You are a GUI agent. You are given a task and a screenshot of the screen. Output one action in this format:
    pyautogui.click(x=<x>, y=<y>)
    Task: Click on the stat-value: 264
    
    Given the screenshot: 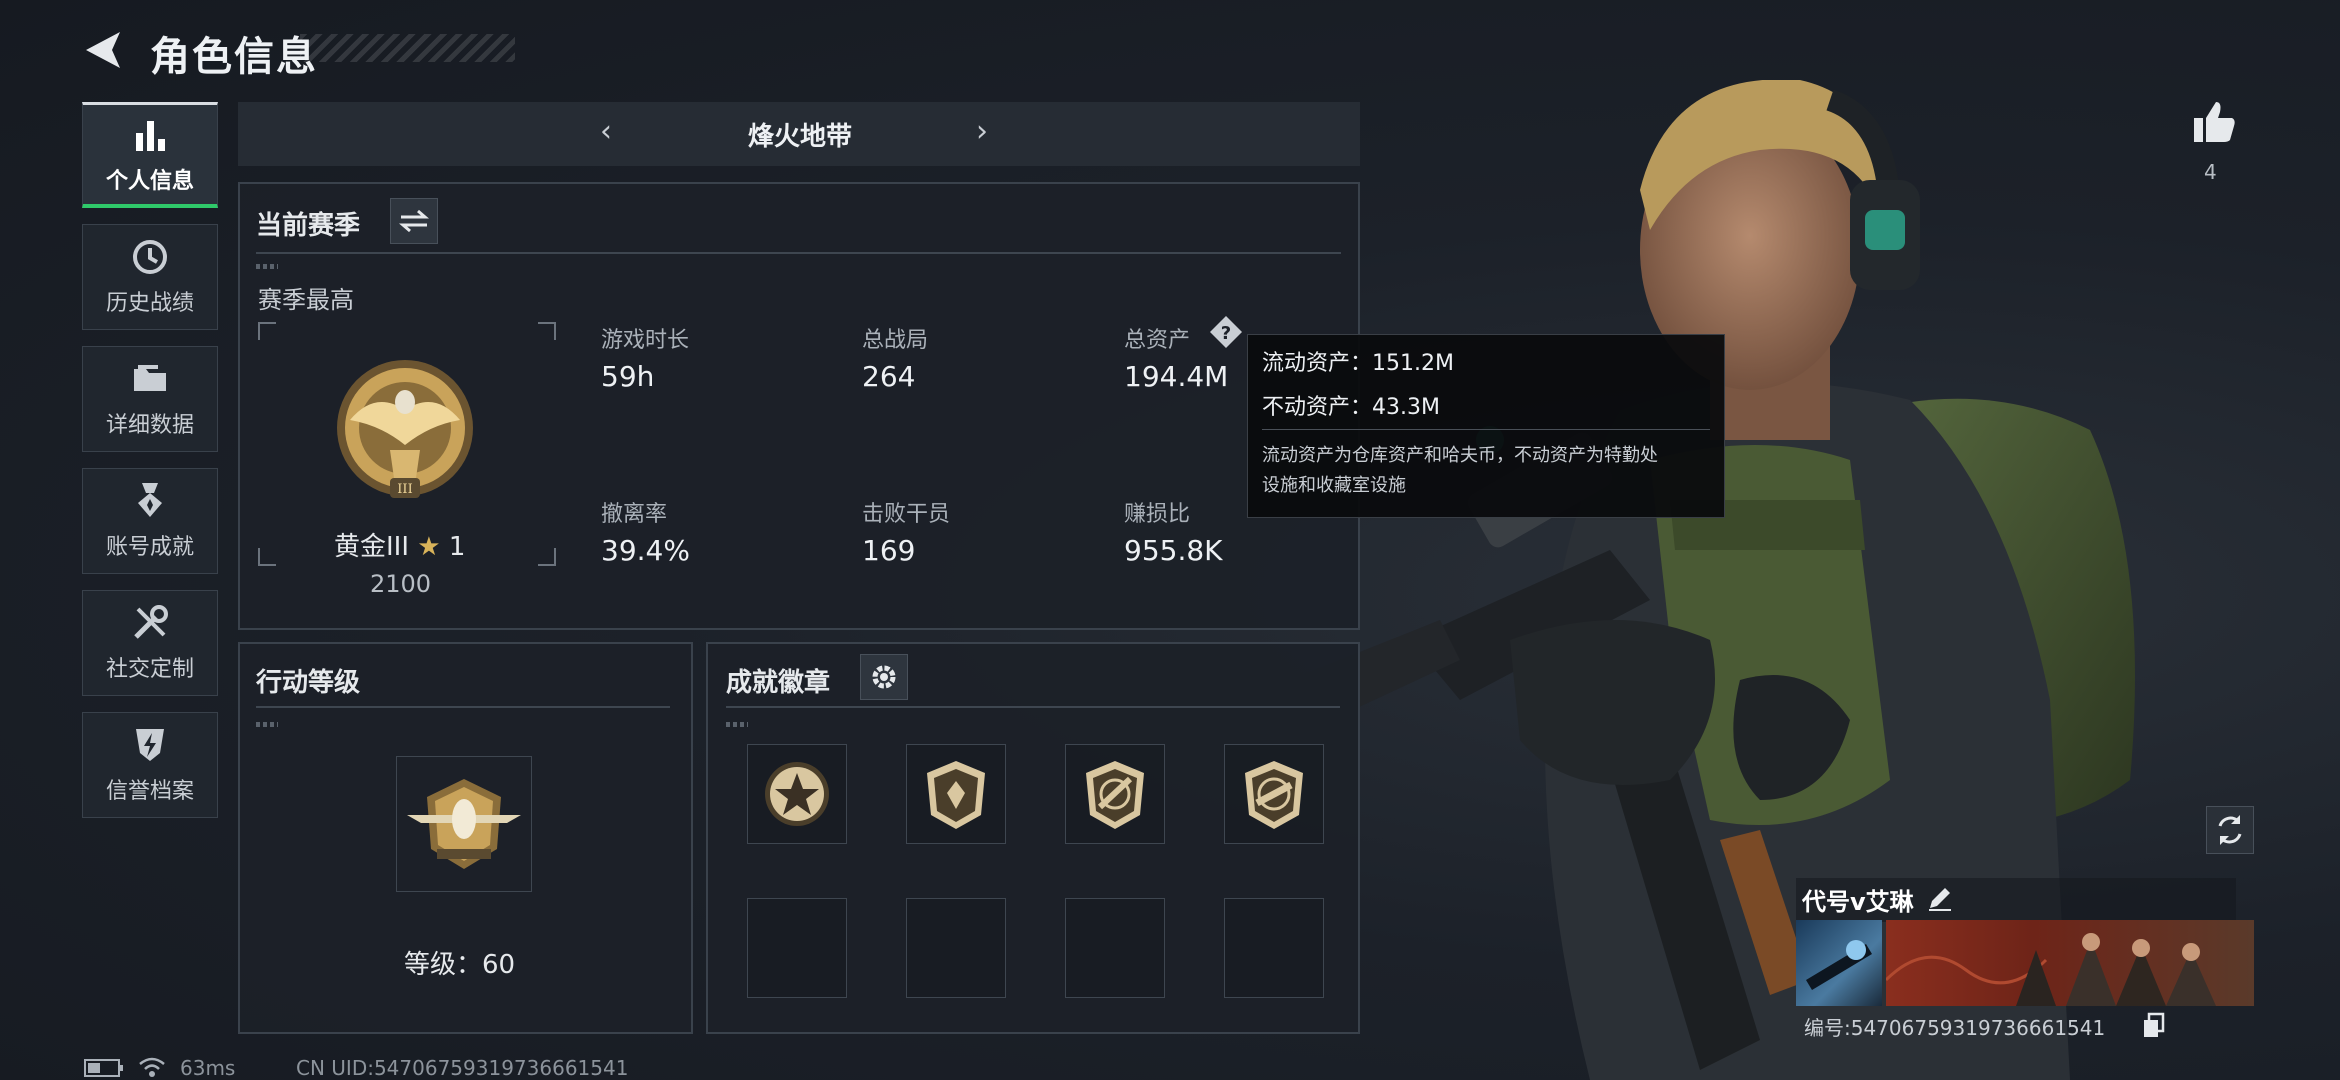 What is the action you would take?
    pyautogui.click(x=889, y=376)
    